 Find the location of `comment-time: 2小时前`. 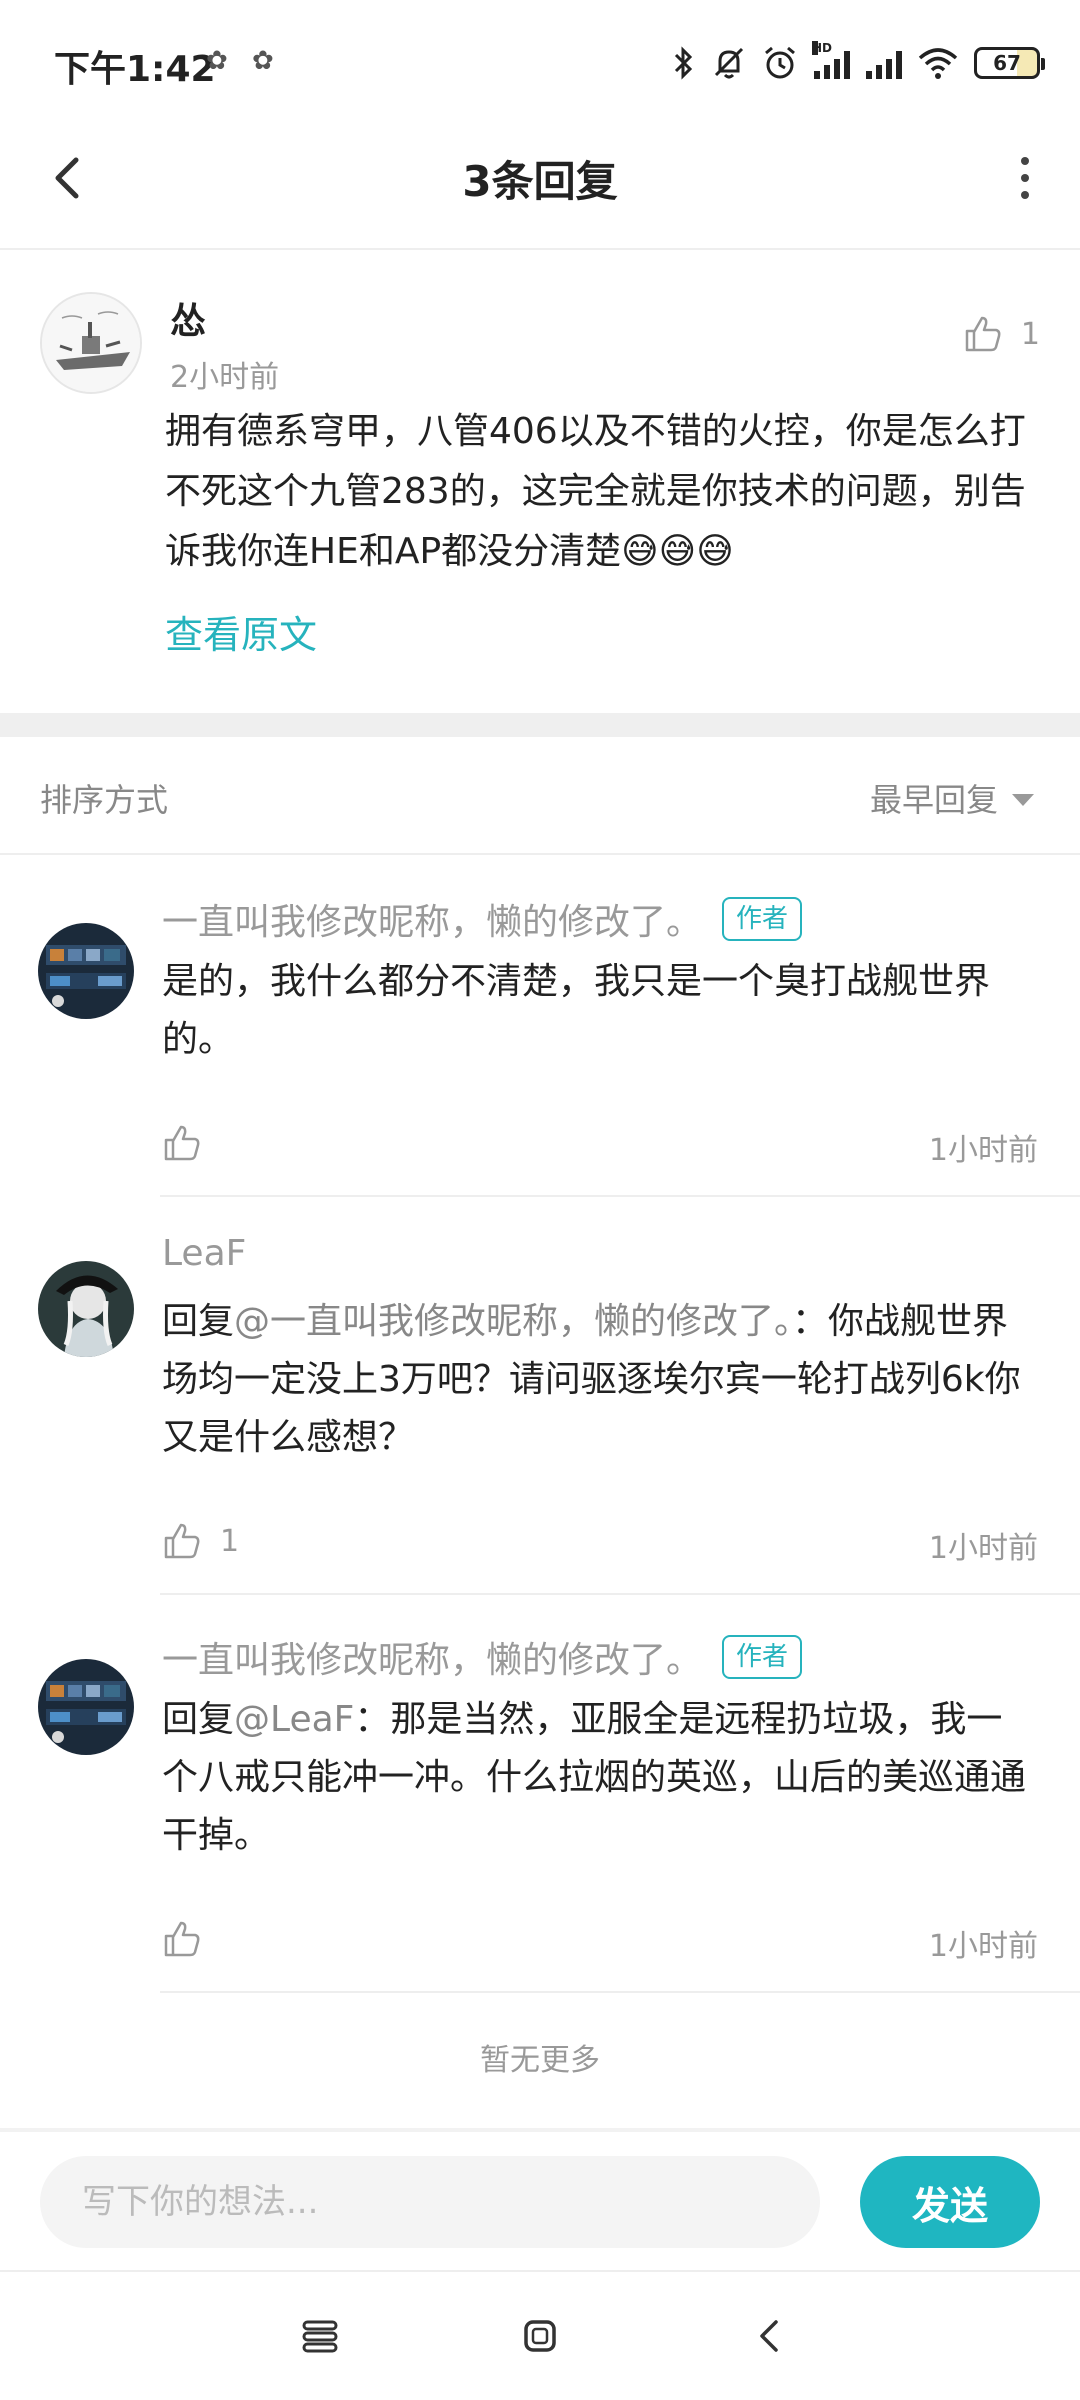

comment-time: 2小时前 is located at coordinates (225, 377).